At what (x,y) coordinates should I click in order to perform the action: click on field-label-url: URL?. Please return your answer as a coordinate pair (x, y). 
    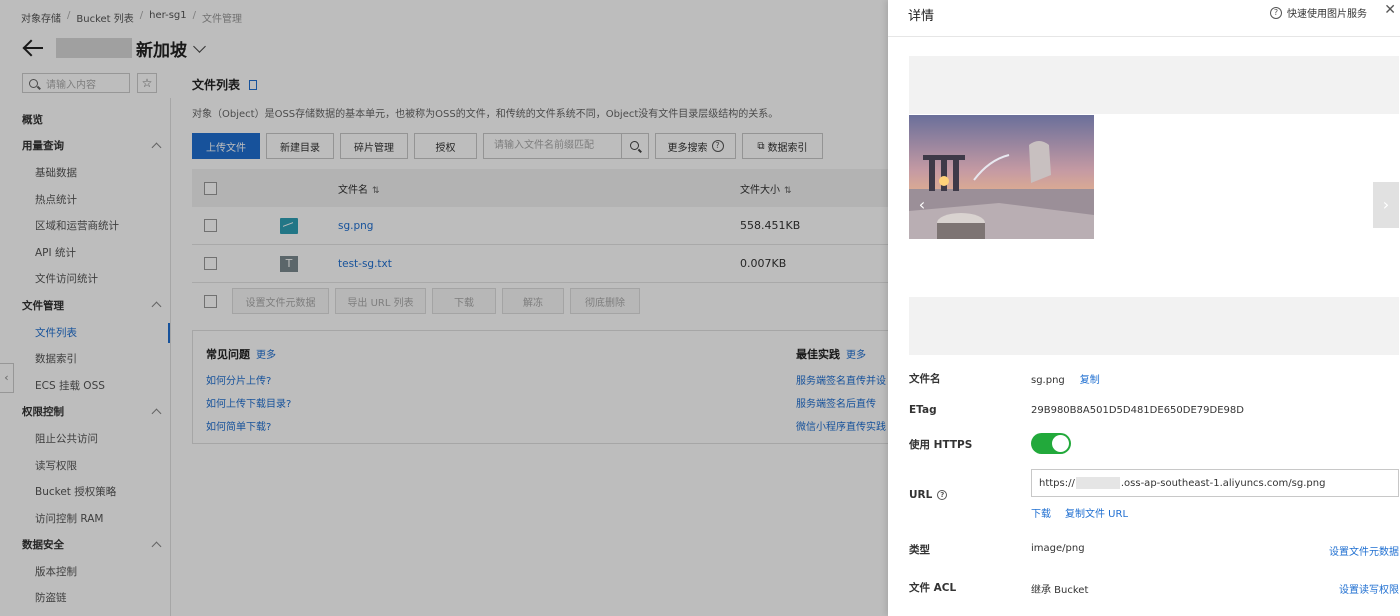
    Looking at the image, I should click on (930, 495).